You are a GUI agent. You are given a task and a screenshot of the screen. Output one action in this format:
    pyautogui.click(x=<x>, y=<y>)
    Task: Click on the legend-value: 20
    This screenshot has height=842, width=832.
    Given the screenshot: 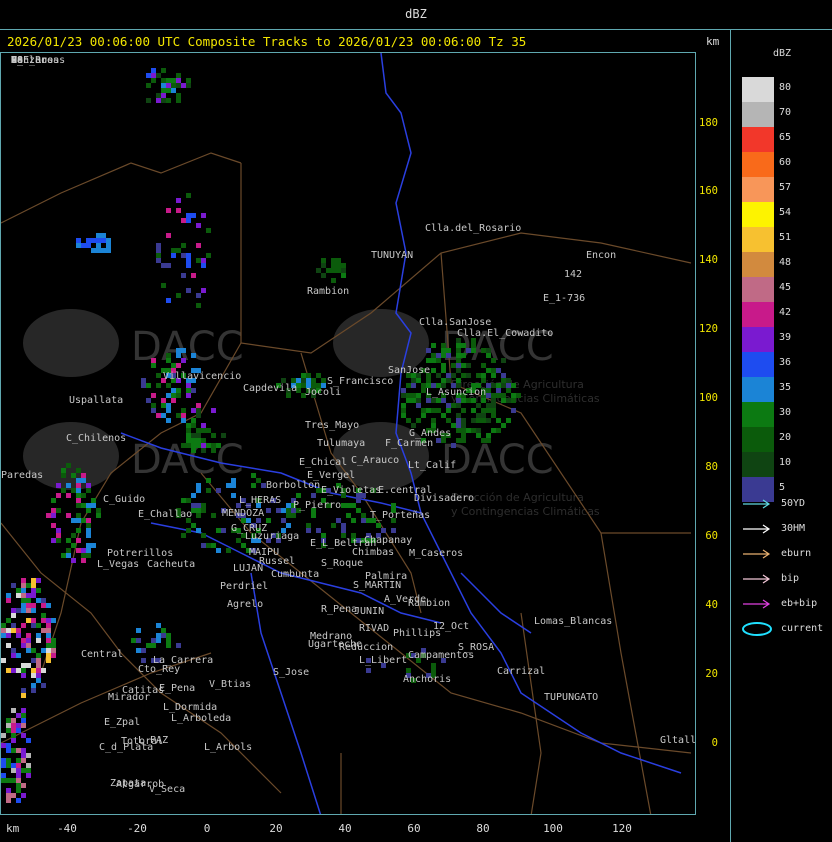 What is the action you would take?
    pyautogui.click(x=785, y=437)
    